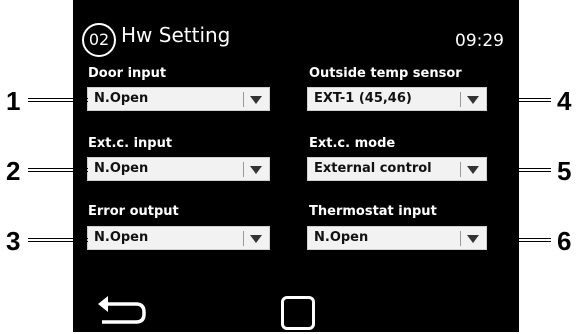  What do you see at coordinates (373, 211) in the screenshot?
I see `thermostat-input-label: Thermostat input` at bounding box center [373, 211].